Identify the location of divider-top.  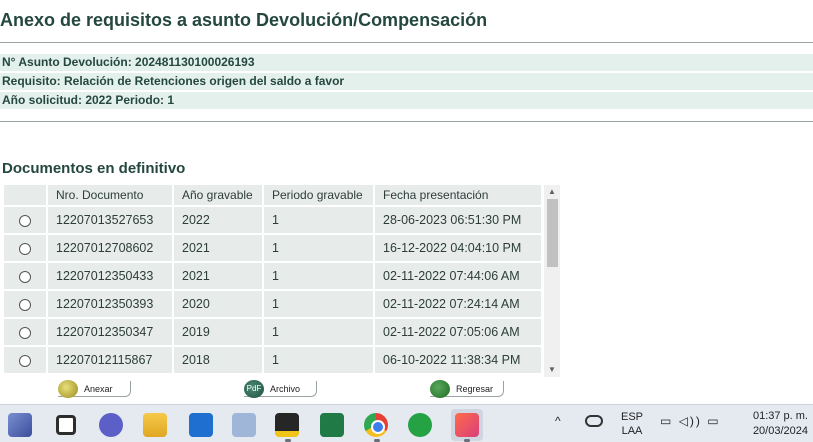
(406, 42).